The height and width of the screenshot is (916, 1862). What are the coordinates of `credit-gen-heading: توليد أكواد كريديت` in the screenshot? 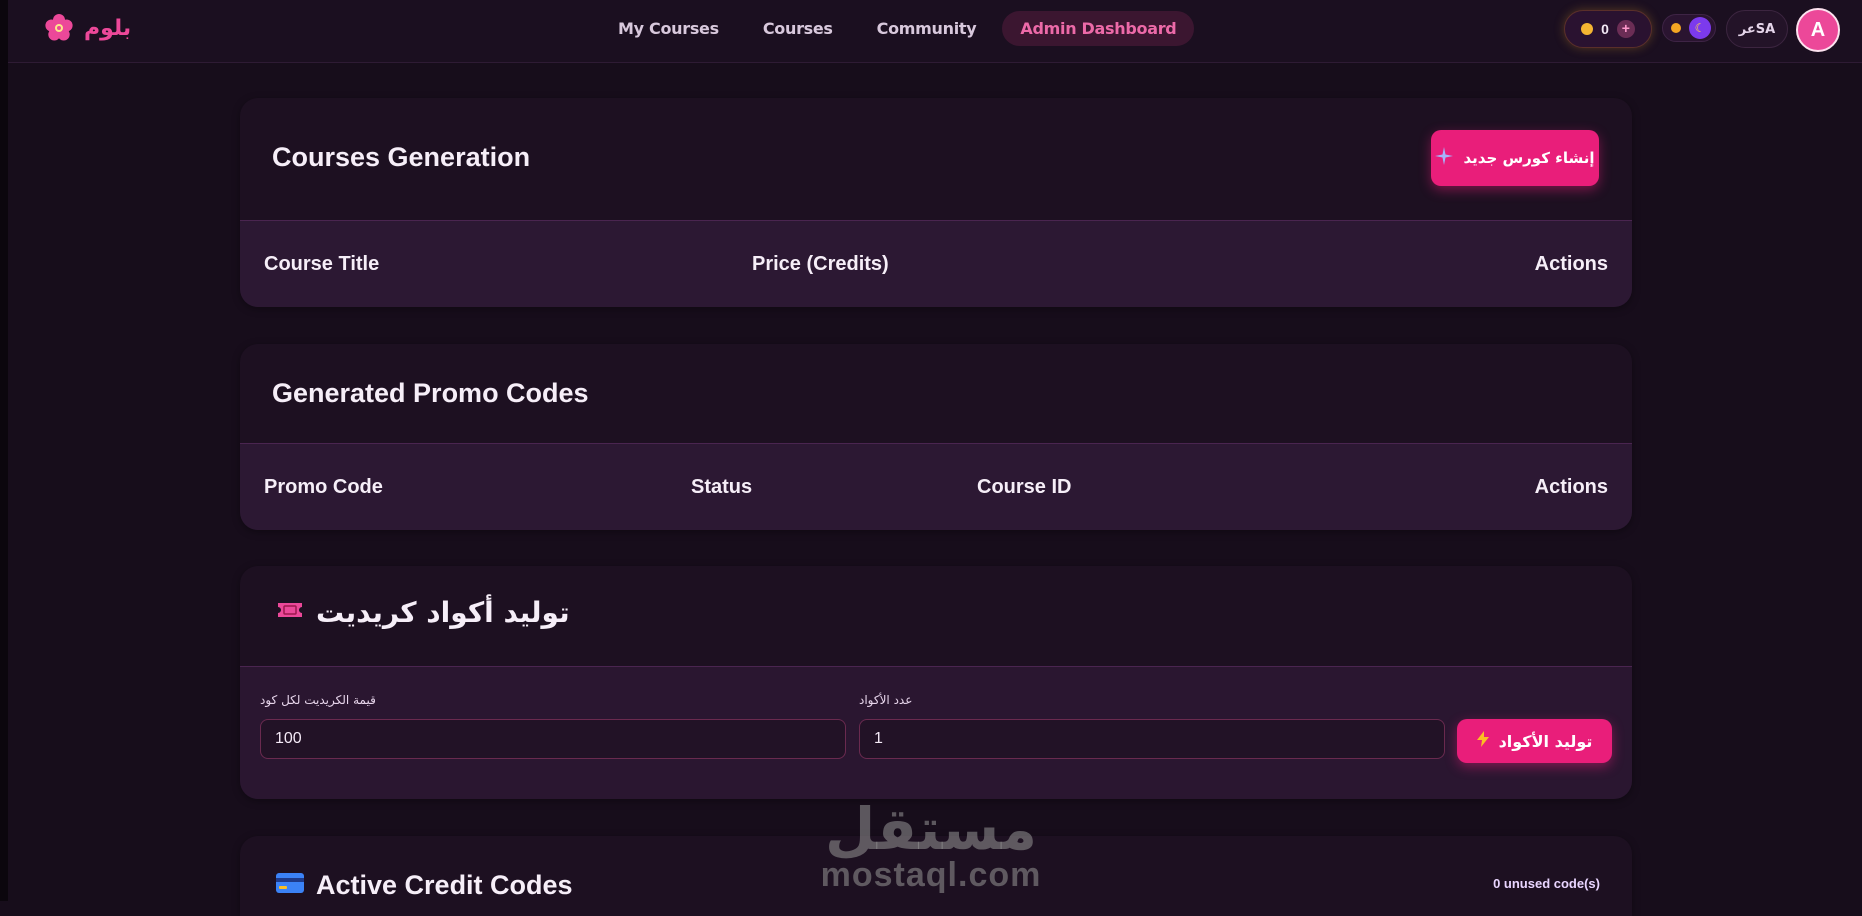 It's located at (423, 612).